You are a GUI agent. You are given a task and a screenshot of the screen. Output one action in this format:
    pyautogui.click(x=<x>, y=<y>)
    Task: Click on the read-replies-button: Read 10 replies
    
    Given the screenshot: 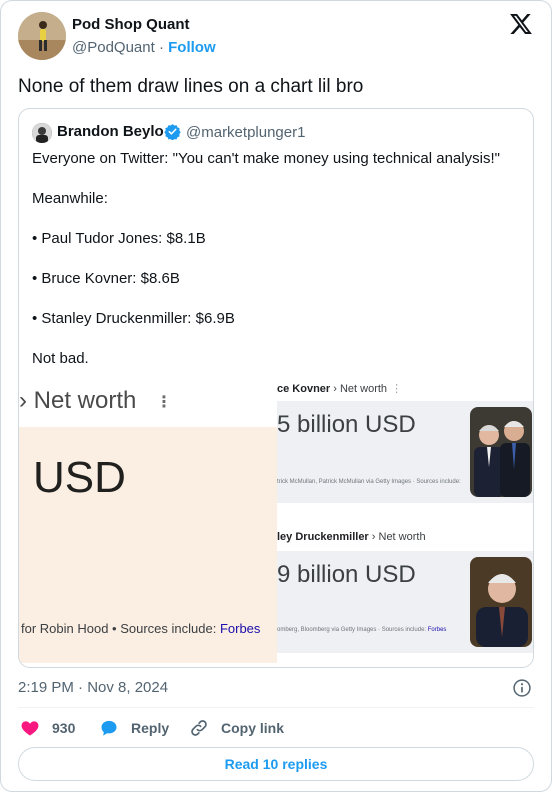 What is the action you would take?
    pyautogui.click(x=276, y=764)
    